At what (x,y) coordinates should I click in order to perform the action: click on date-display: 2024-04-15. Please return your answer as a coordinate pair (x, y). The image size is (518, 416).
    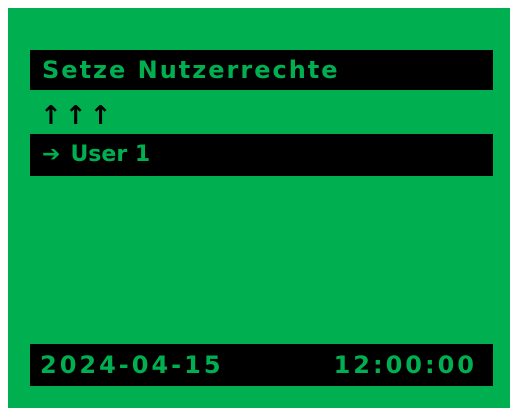
    Looking at the image, I should click on (132, 365).